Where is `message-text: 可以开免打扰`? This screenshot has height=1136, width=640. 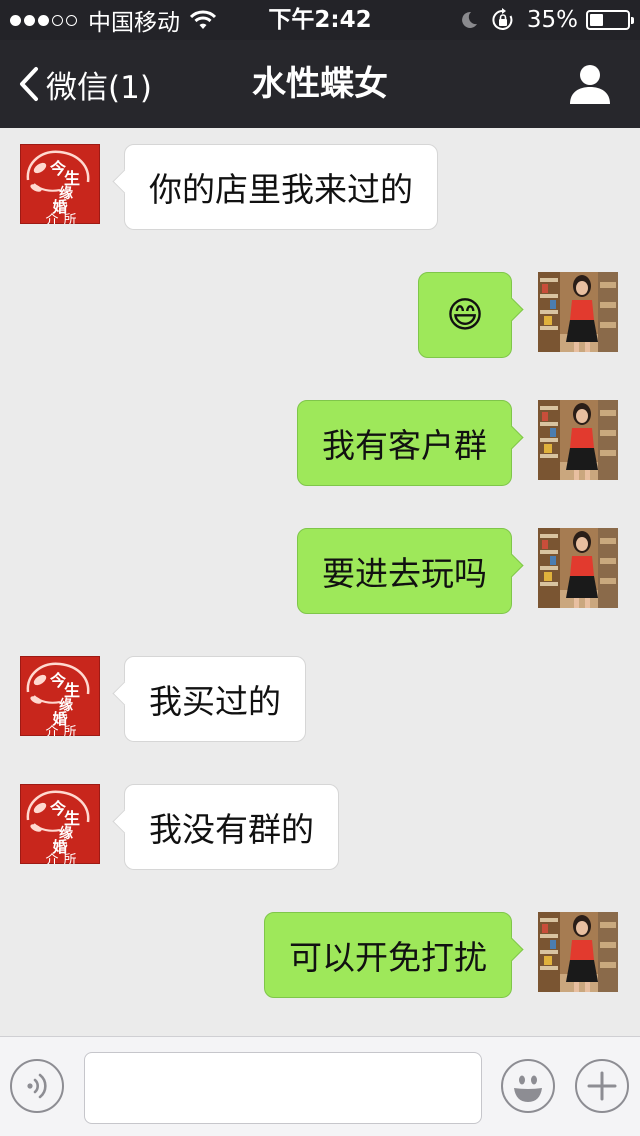 message-text: 可以开免打扰 is located at coordinates (388, 957).